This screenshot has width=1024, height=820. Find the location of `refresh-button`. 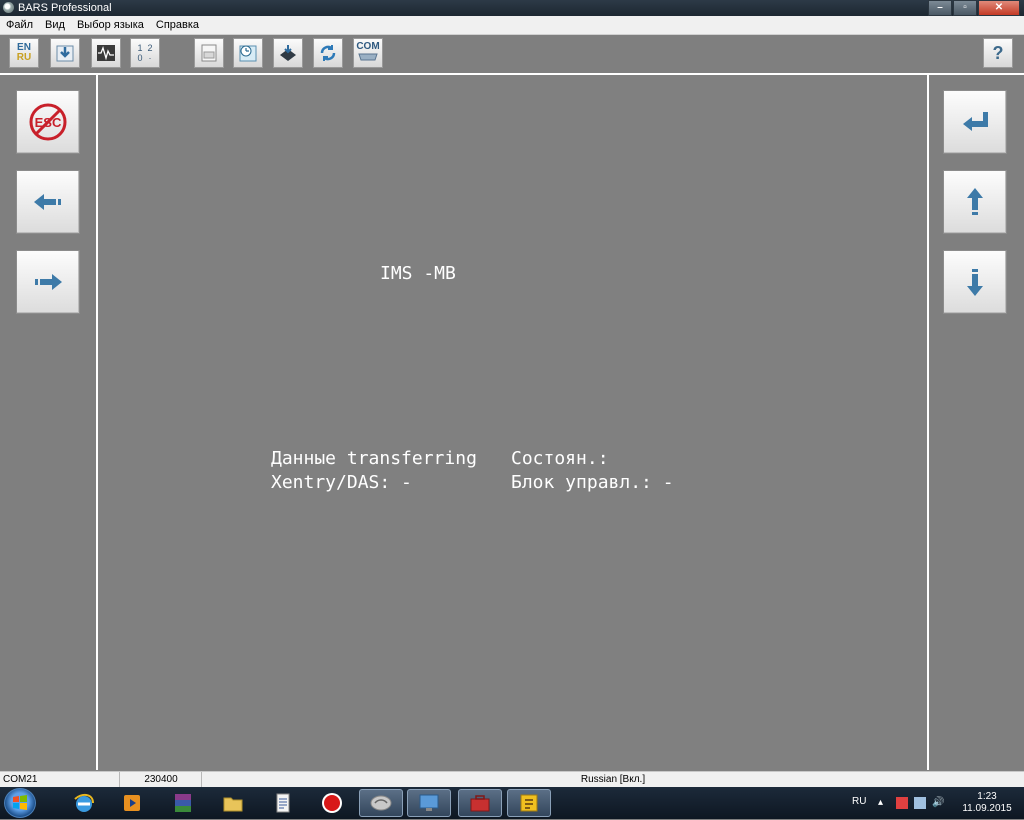

refresh-button is located at coordinates (328, 53).